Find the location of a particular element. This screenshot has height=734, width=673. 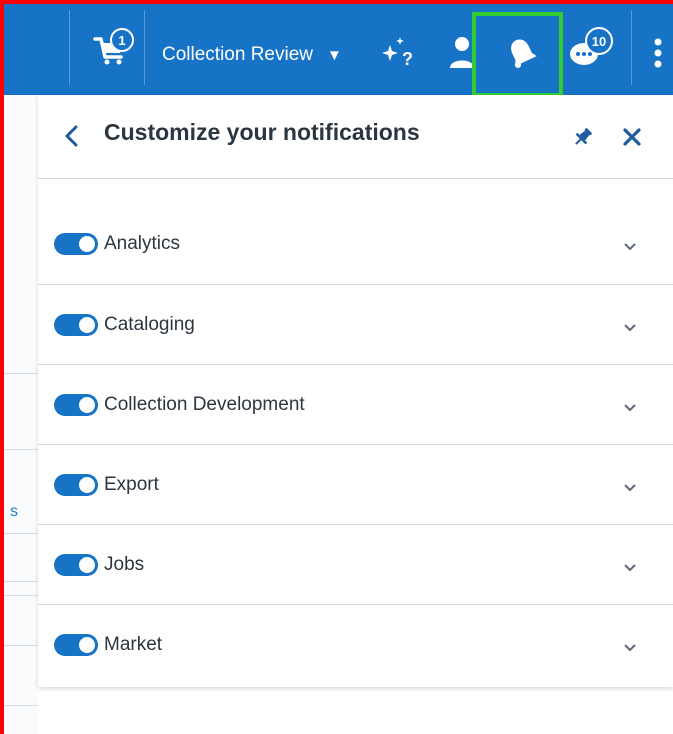

back-button is located at coordinates (72, 136).